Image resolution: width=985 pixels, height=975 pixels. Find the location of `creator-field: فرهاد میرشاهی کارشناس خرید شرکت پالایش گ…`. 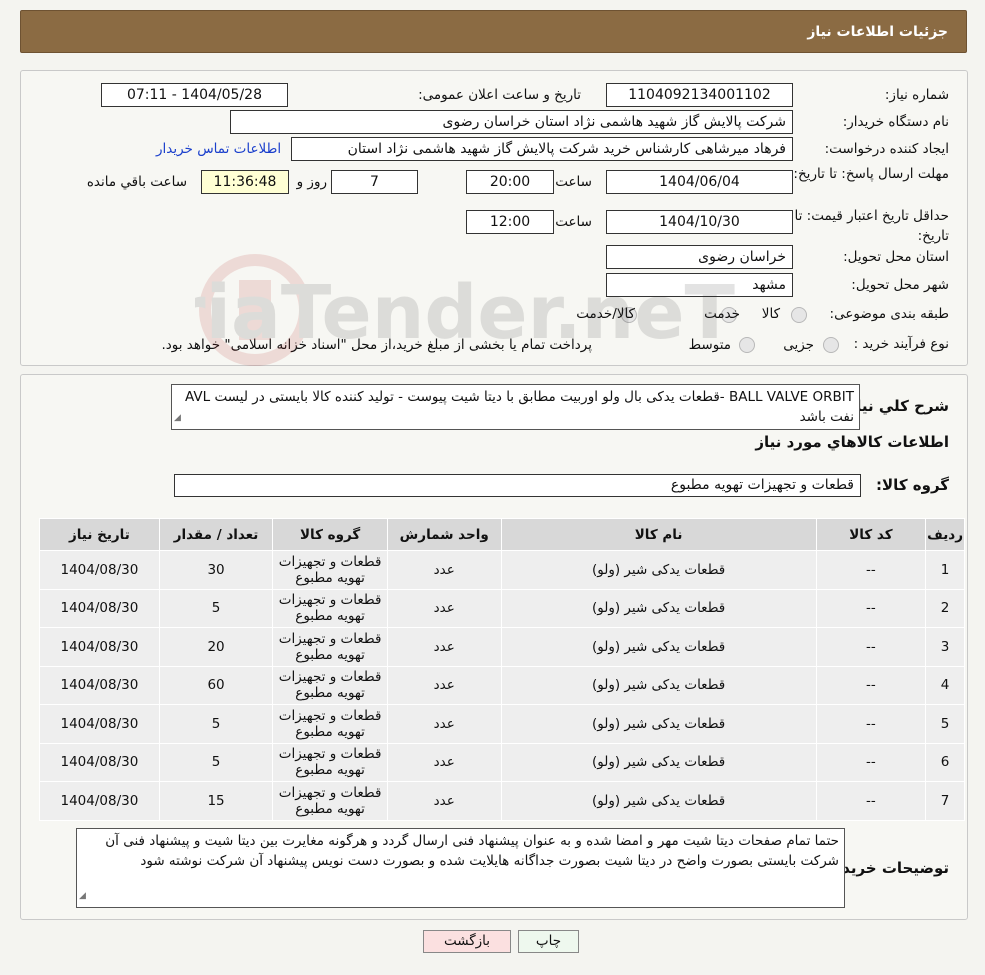

creator-field: فرهاد میرشاهی کارشناس خرید شرکت پالایش گ… is located at coordinates (542, 149).